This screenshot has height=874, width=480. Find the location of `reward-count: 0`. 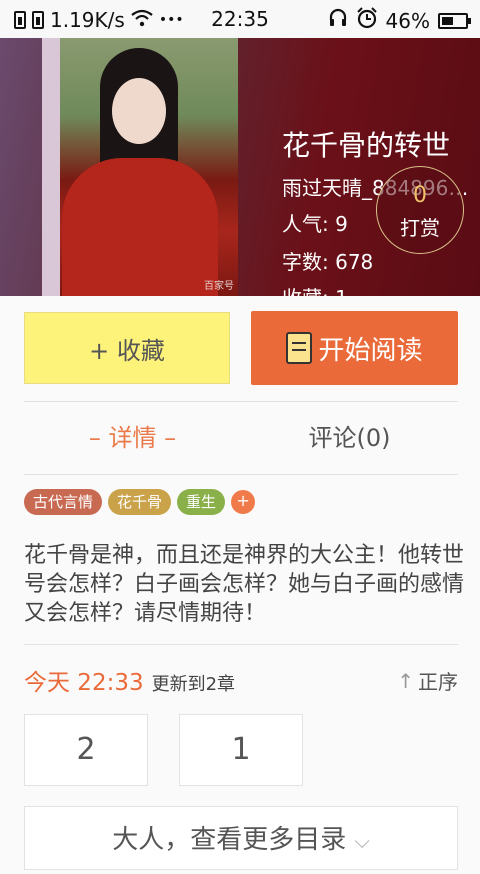

reward-count: 0 is located at coordinates (420, 195).